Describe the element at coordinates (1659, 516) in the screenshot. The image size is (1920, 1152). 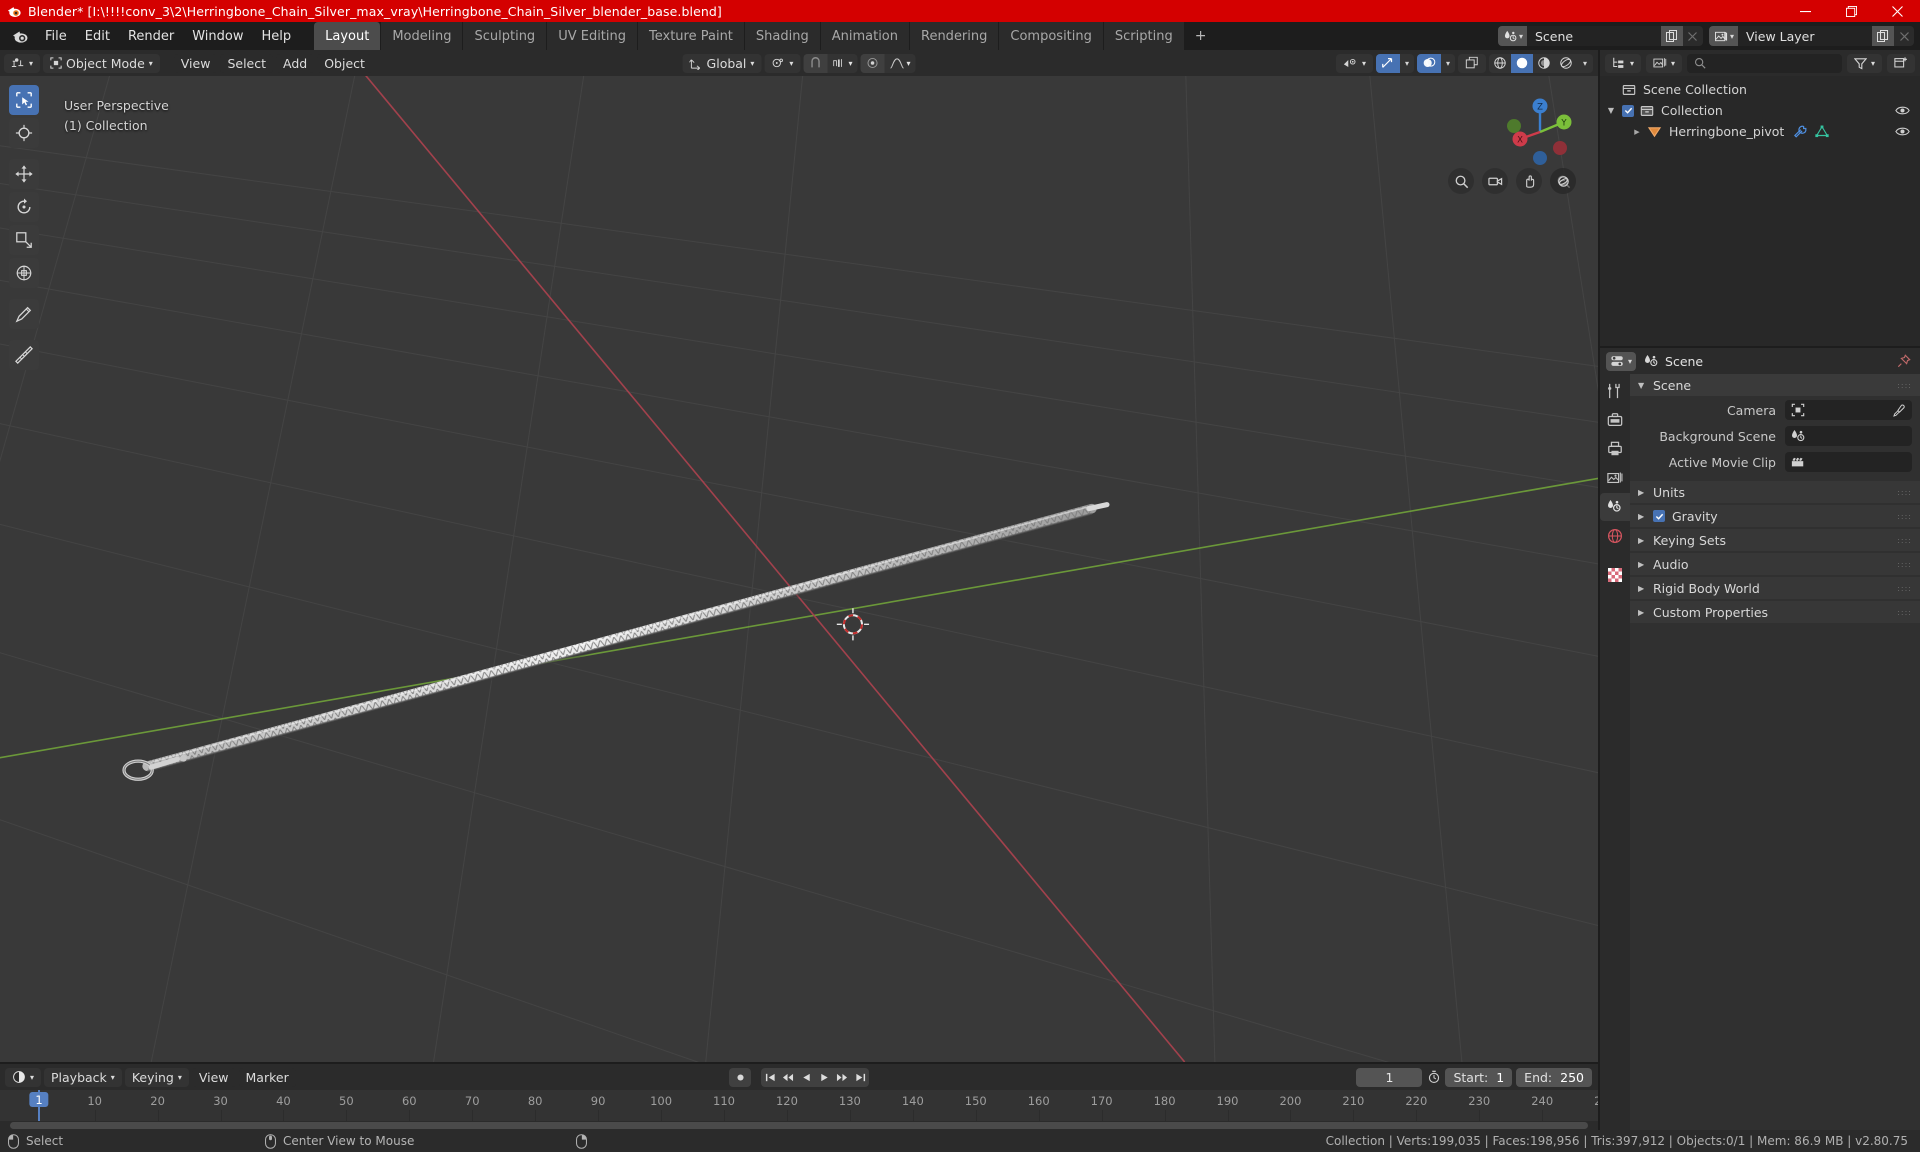
I see `gravity-checkbox` at that location.